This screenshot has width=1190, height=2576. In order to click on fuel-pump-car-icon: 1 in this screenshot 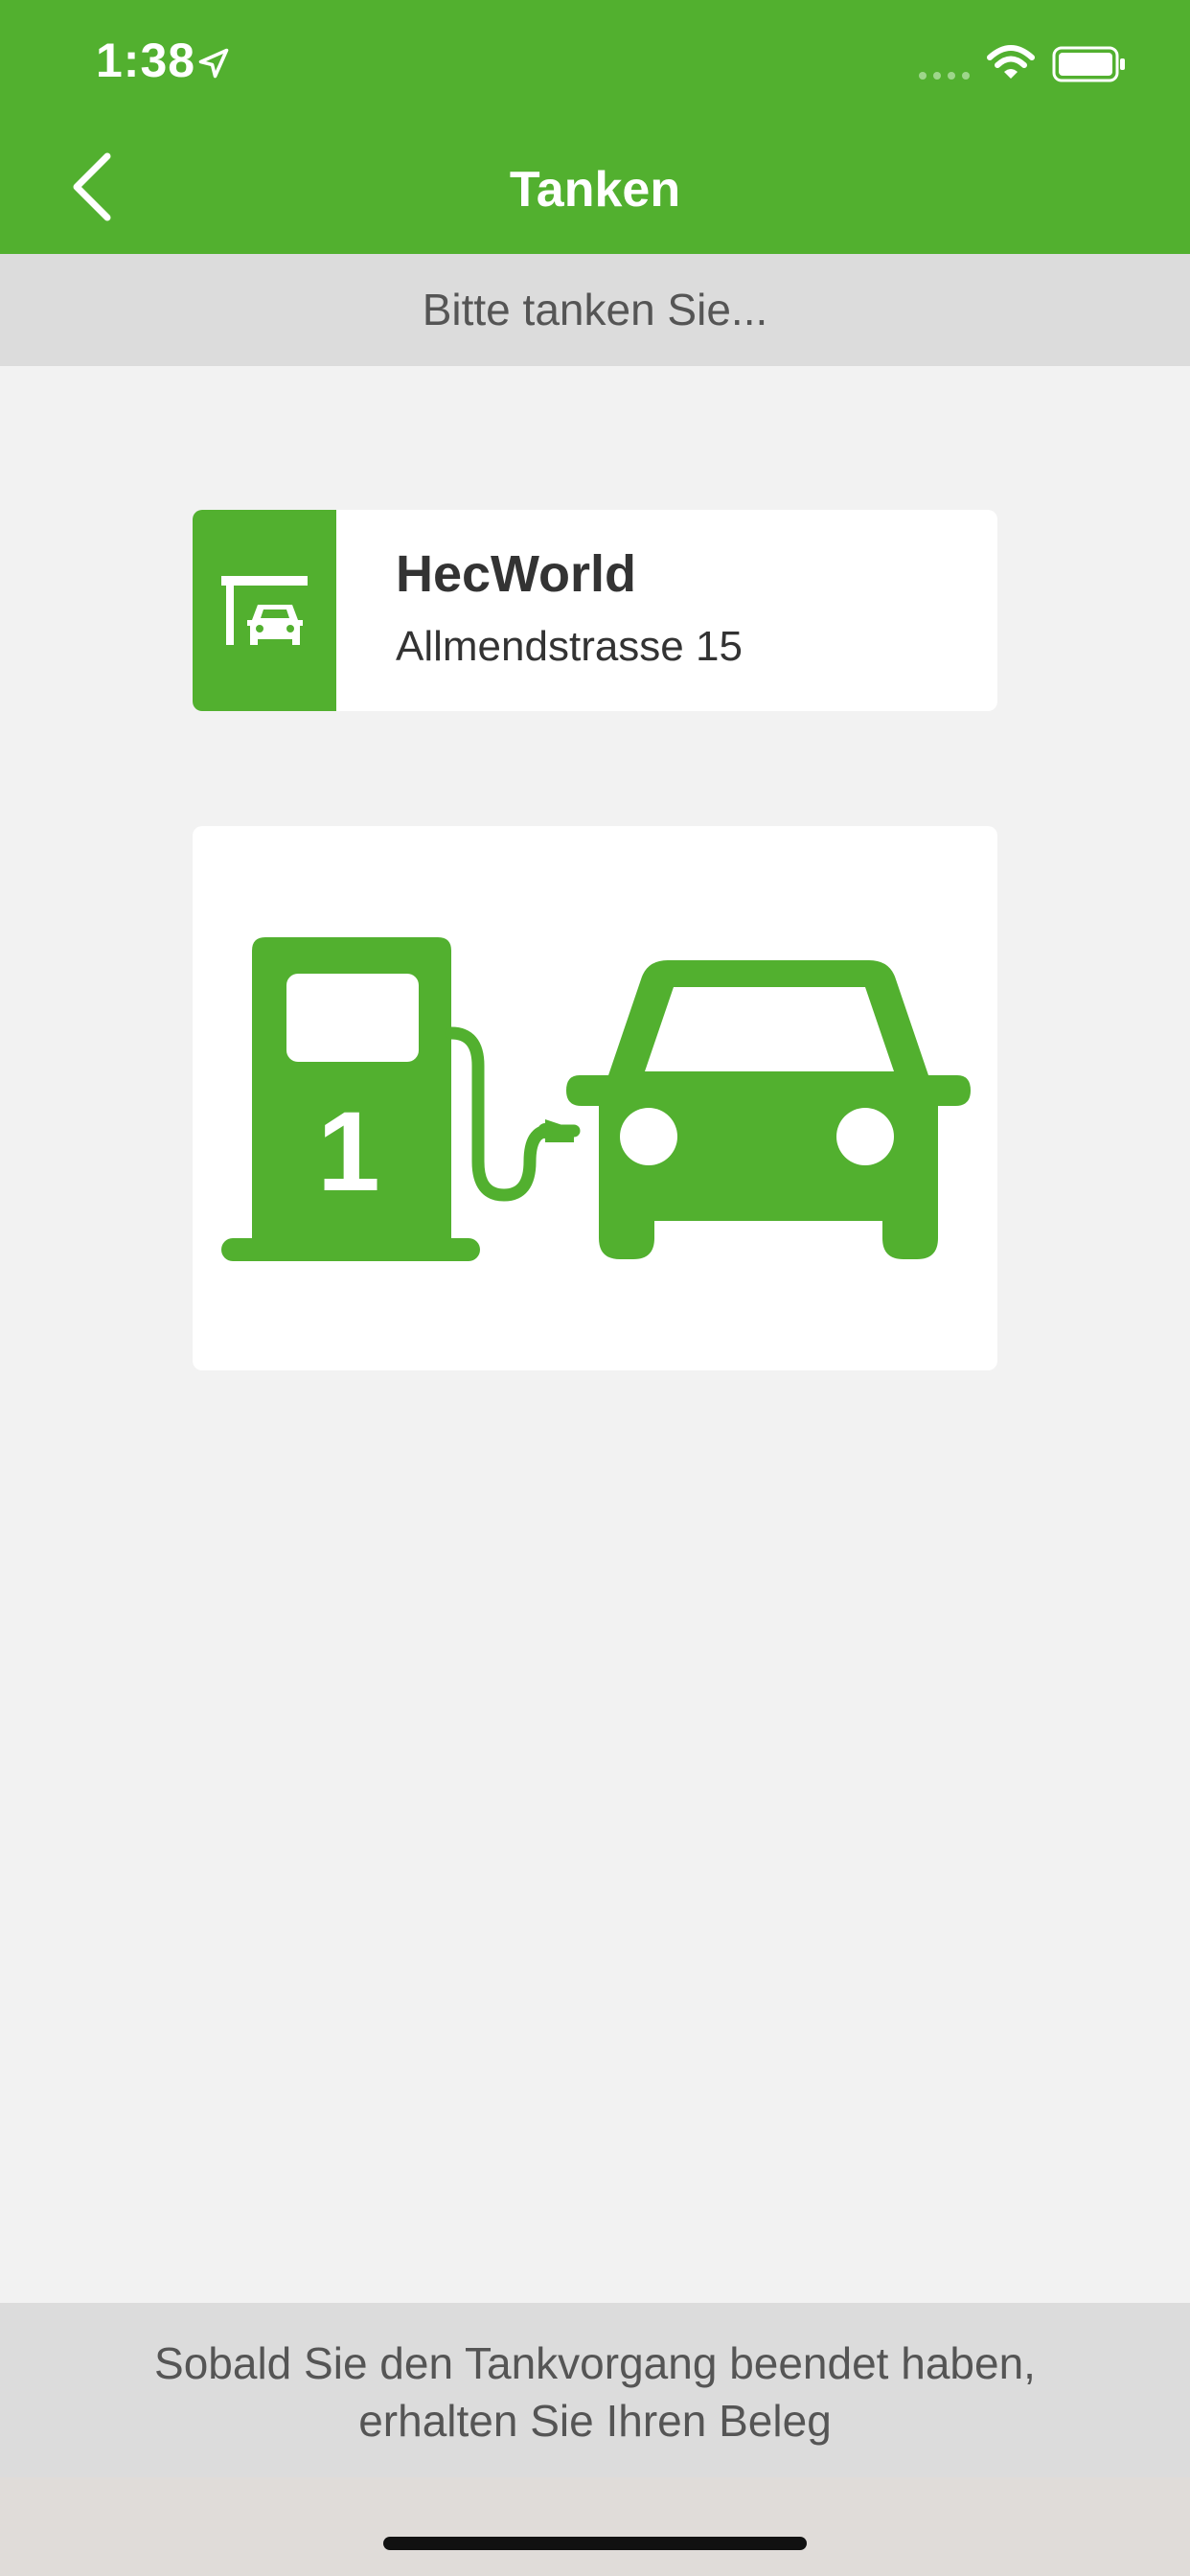, I will do `click(596, 1099)`.